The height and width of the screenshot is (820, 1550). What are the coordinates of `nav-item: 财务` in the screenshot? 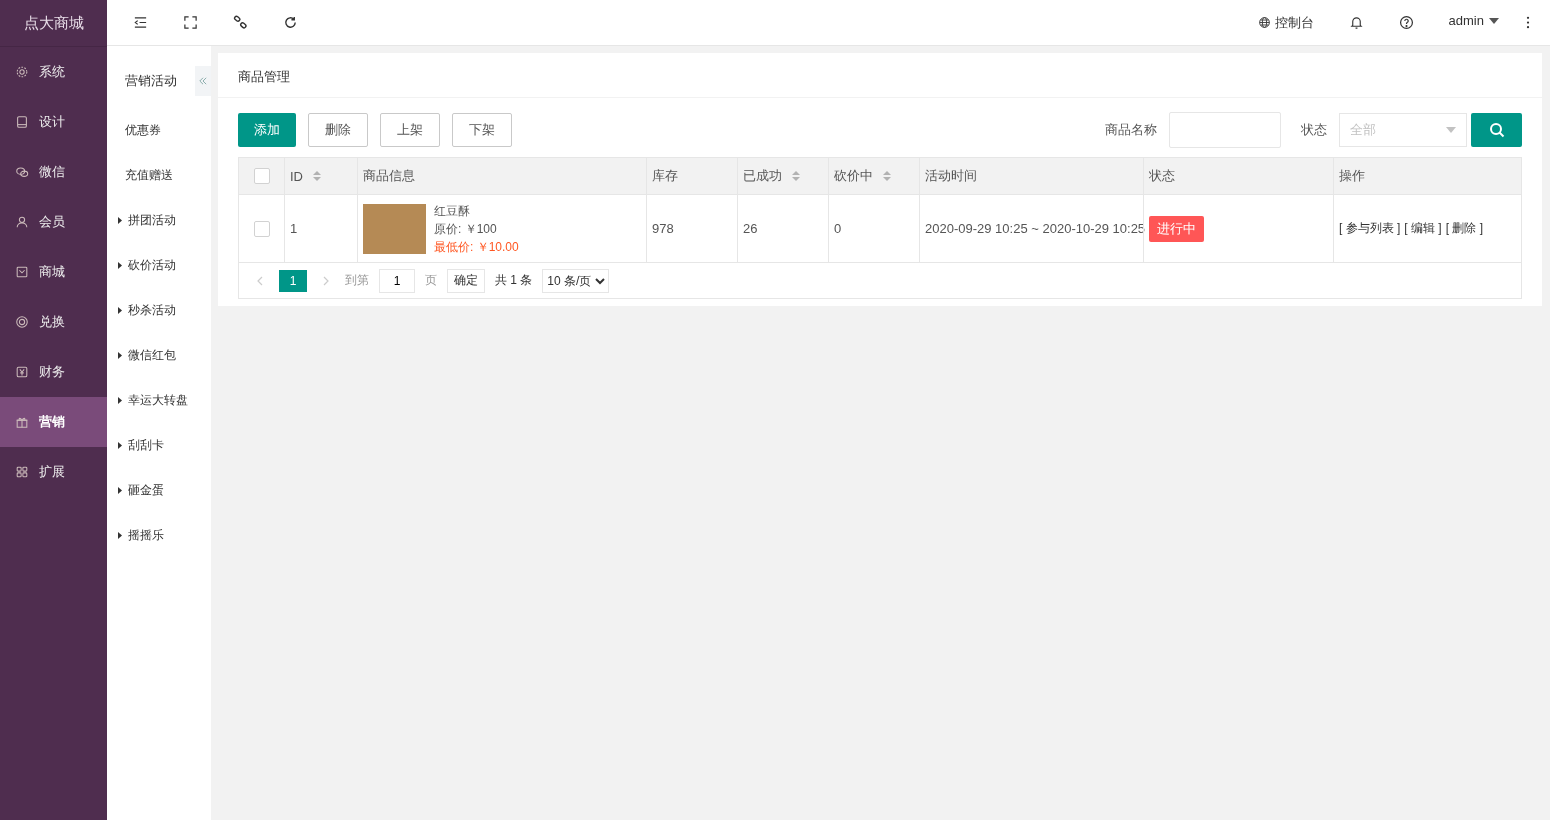 It's located at (53, 372).